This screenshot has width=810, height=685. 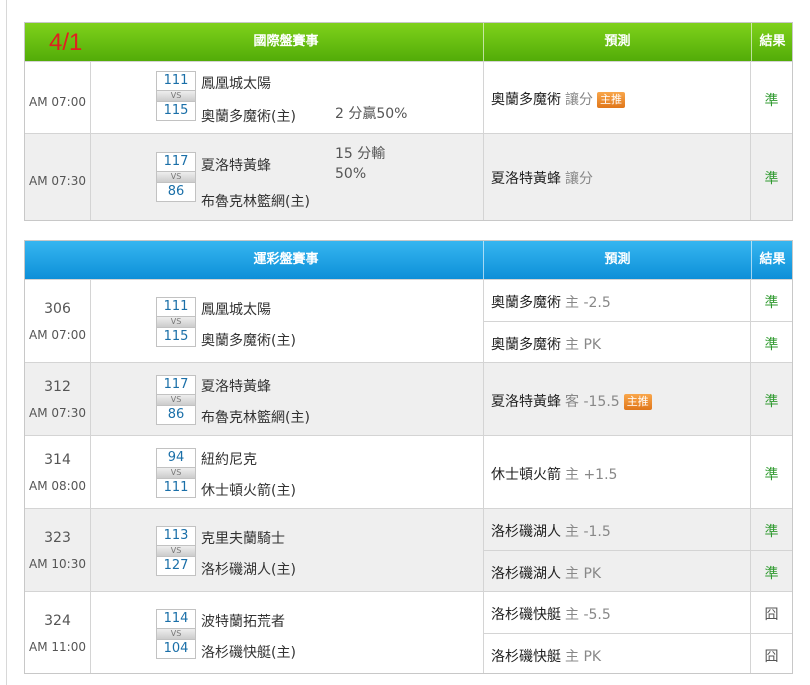 What do you see at coordinates (248, 653) in the screenshot?
I see `home-team: 洛杉磯快艇(主)` at bounding box center [248, 653].